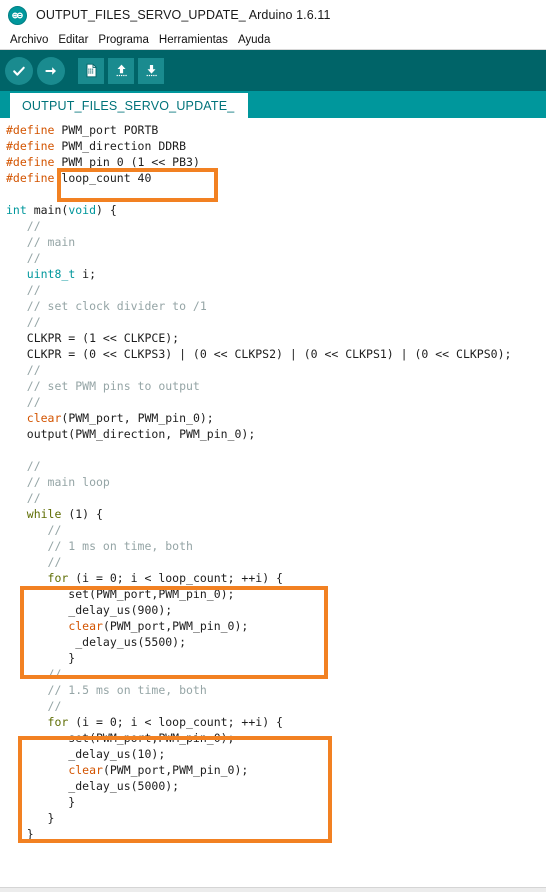 The height and width of the screenshot is (892, 546). Describe the element at coordinates (89, 610) in the screenshot. I see `code-token: _delay_us(900);` at that location.